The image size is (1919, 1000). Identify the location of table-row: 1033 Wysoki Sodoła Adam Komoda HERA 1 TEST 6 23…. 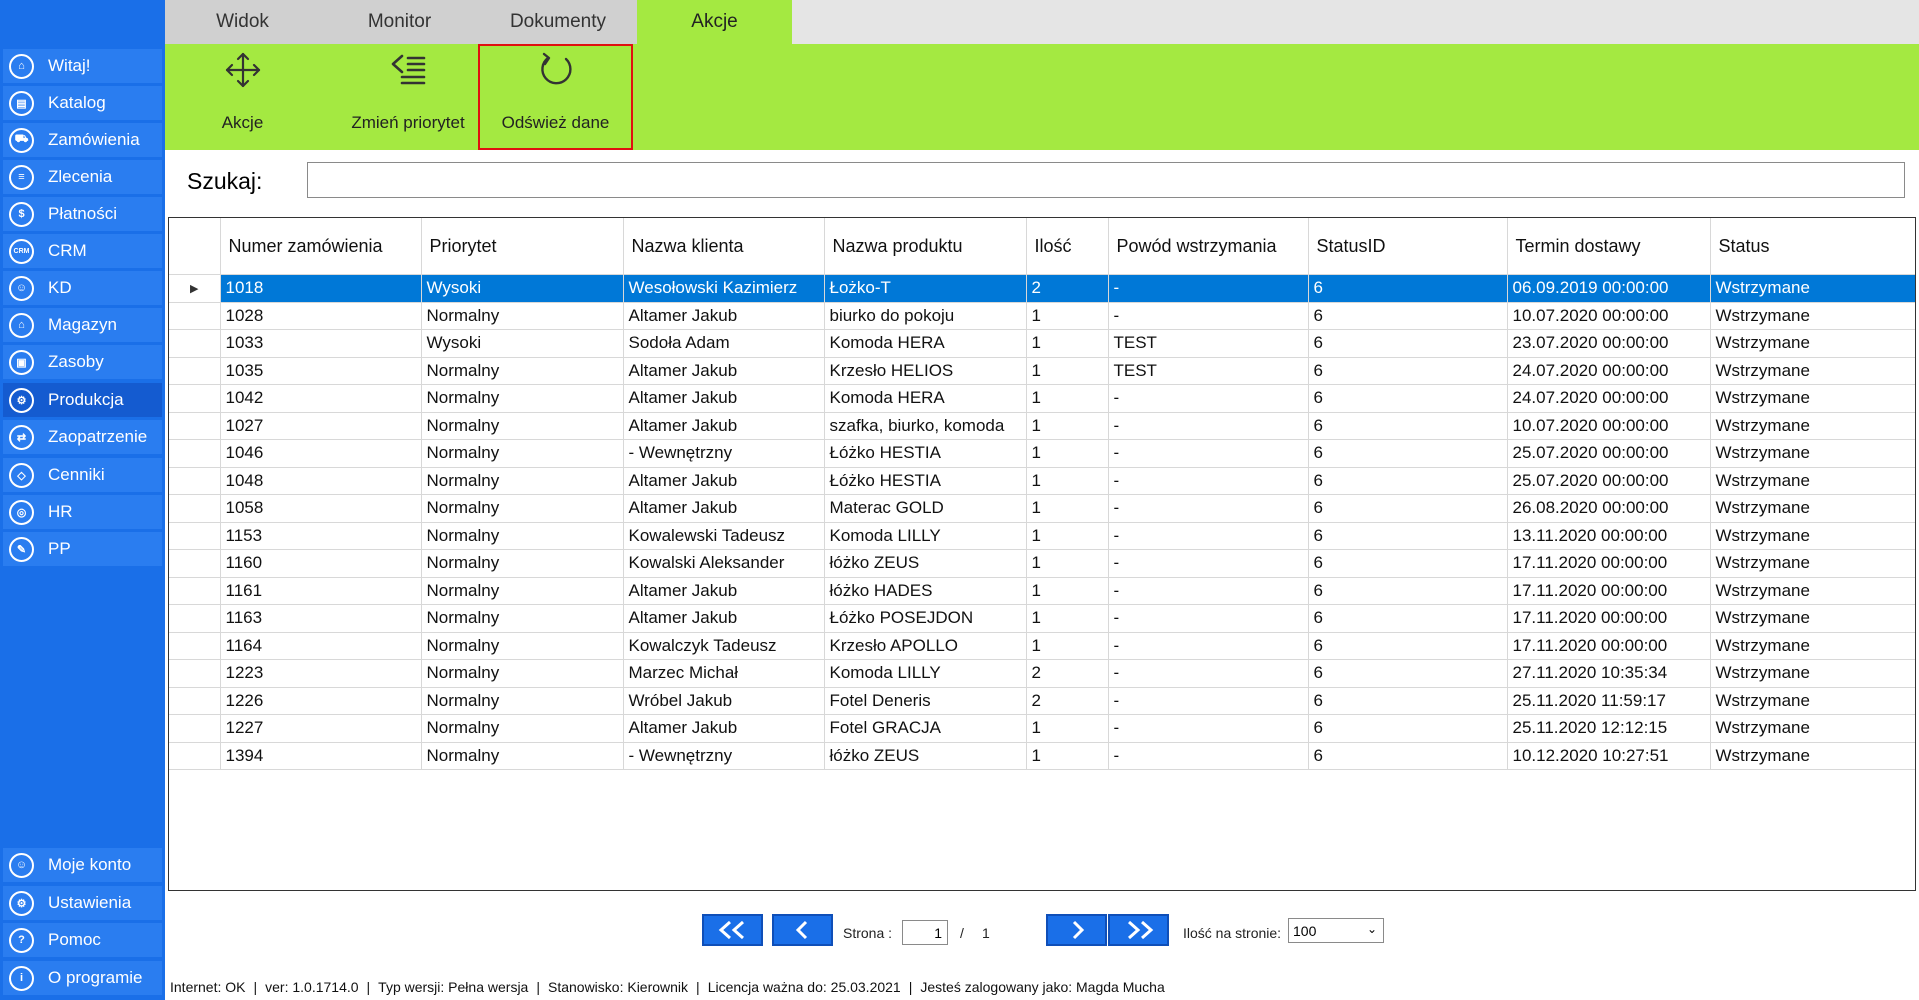
(1042, 343).